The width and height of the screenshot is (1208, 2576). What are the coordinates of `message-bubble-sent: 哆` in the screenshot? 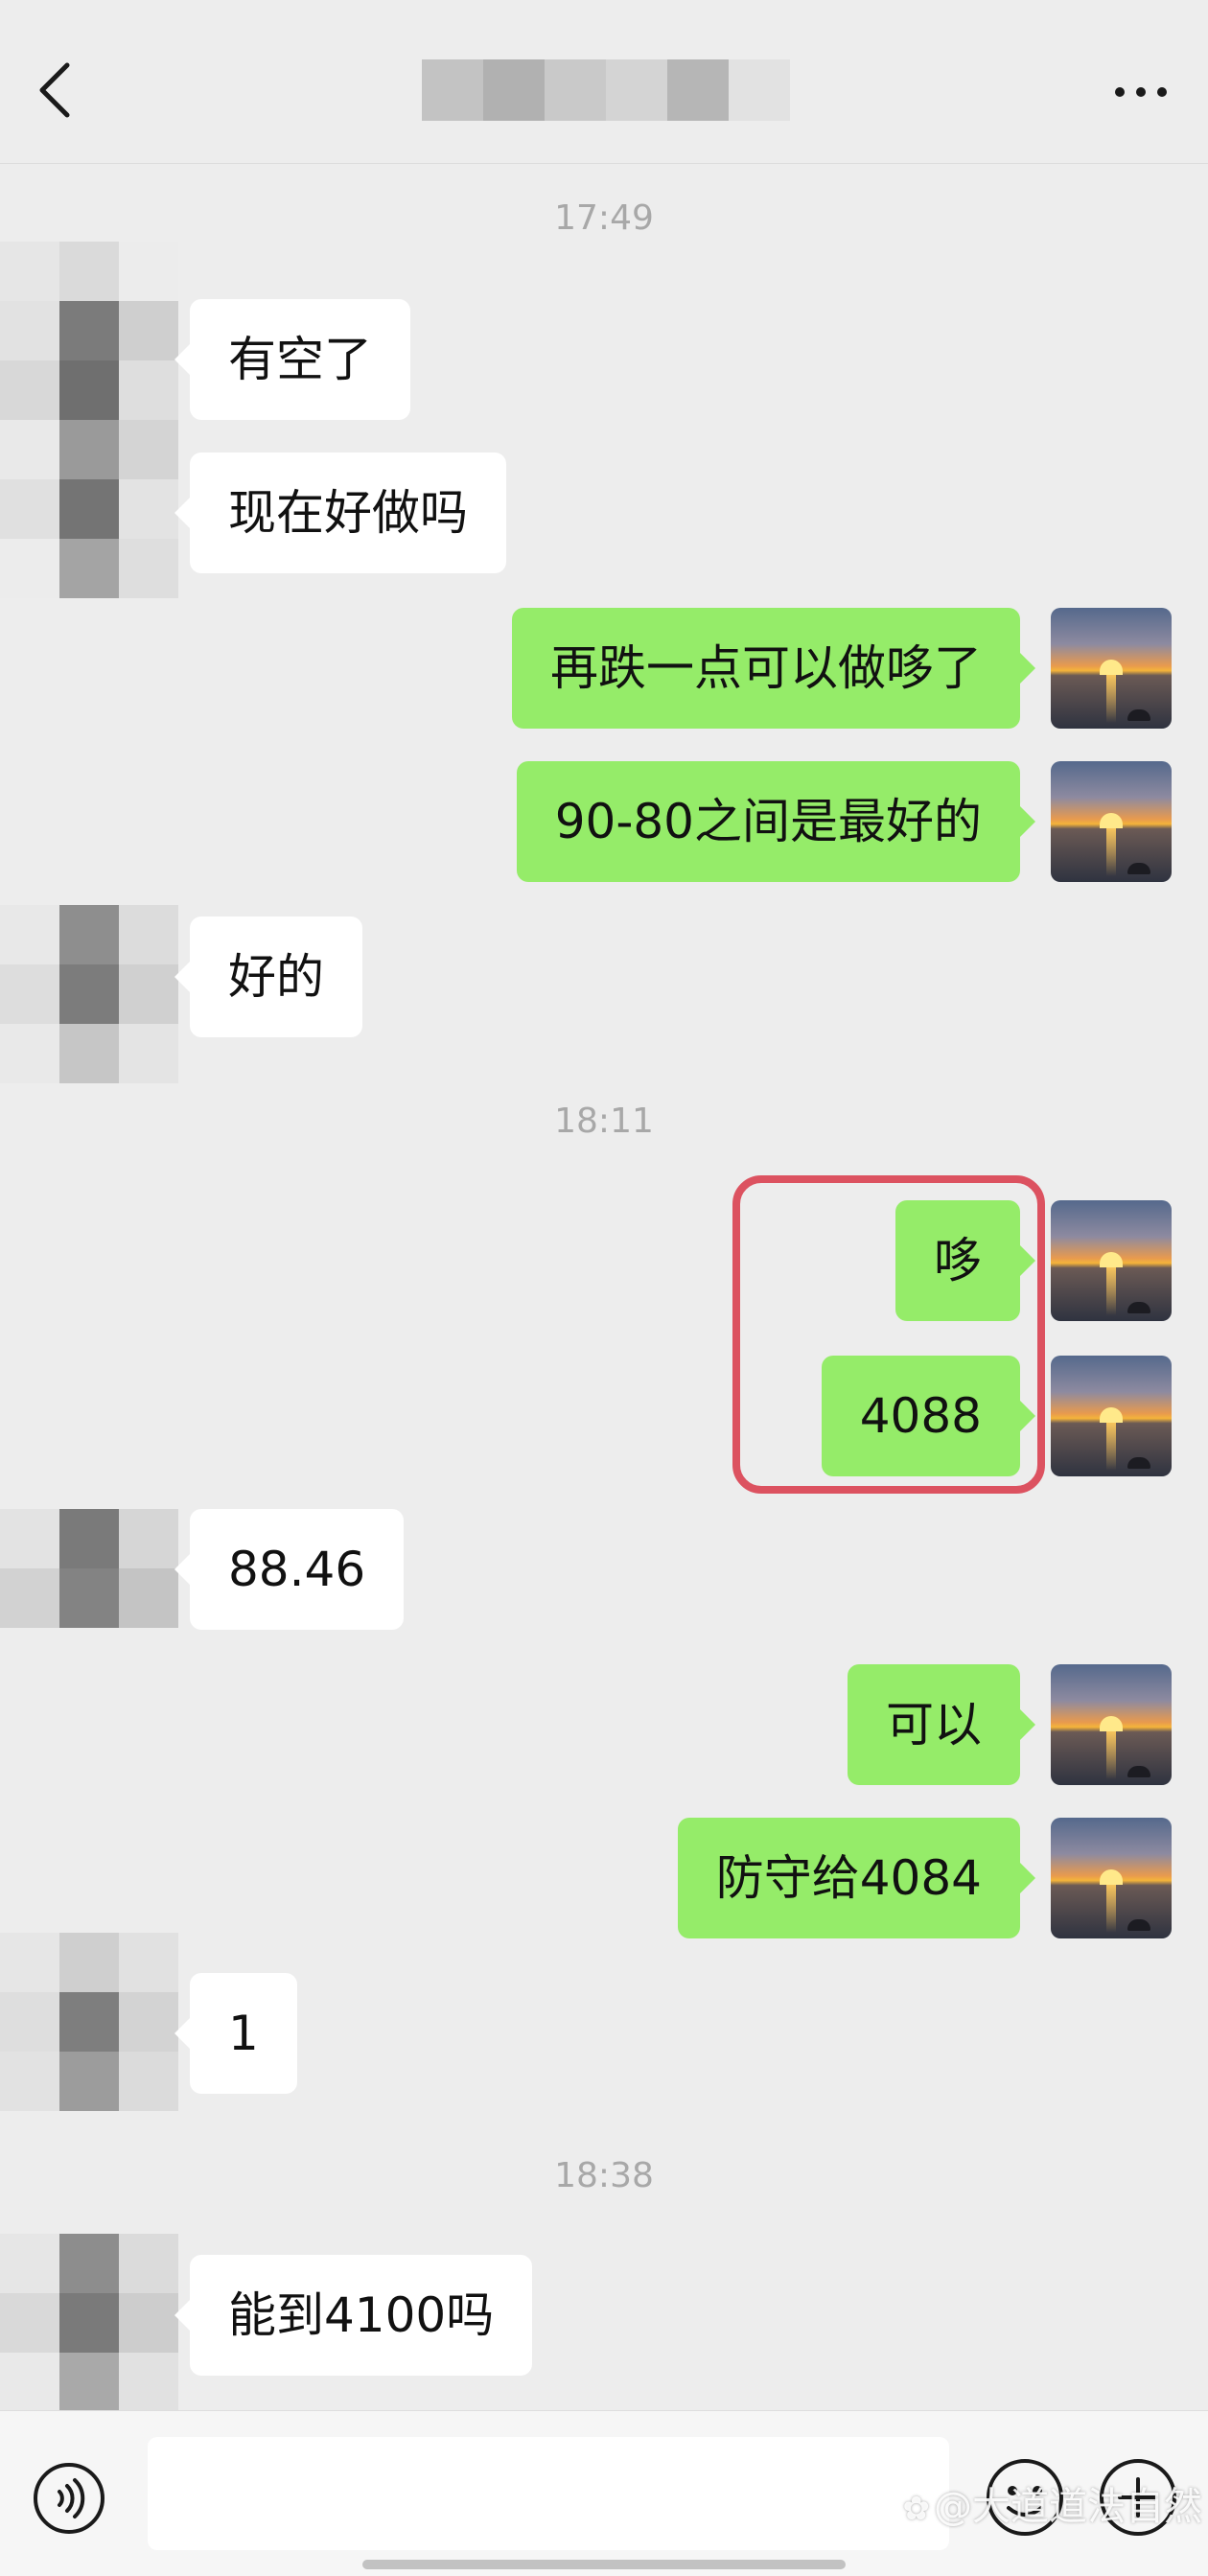 It's located at (965, 1261).